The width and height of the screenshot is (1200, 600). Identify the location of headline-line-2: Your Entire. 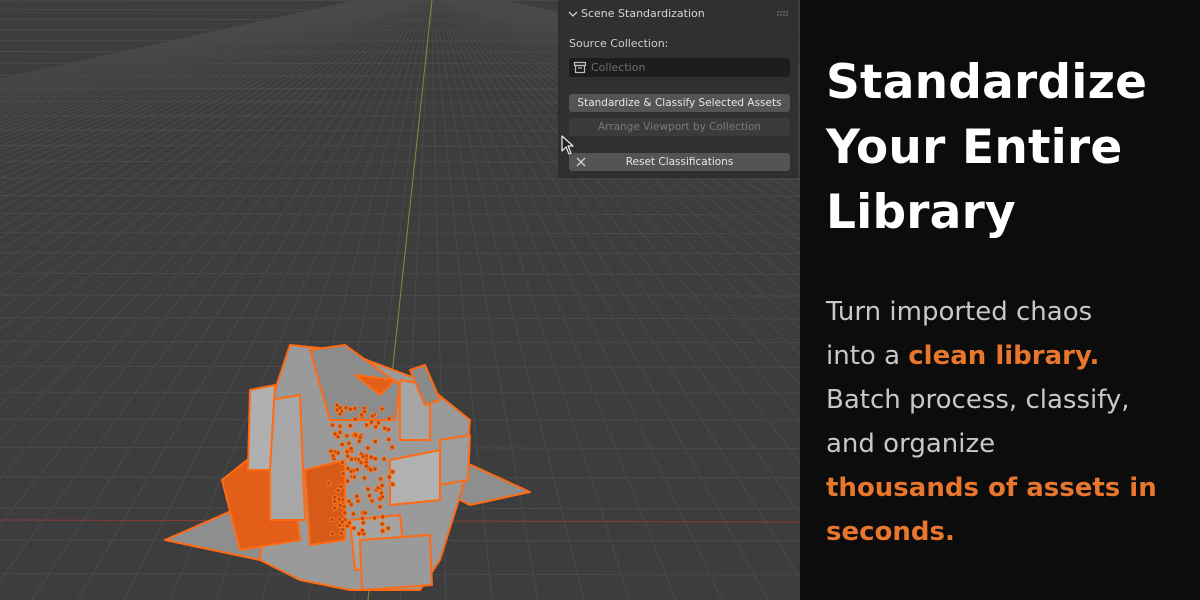
(974, 147).